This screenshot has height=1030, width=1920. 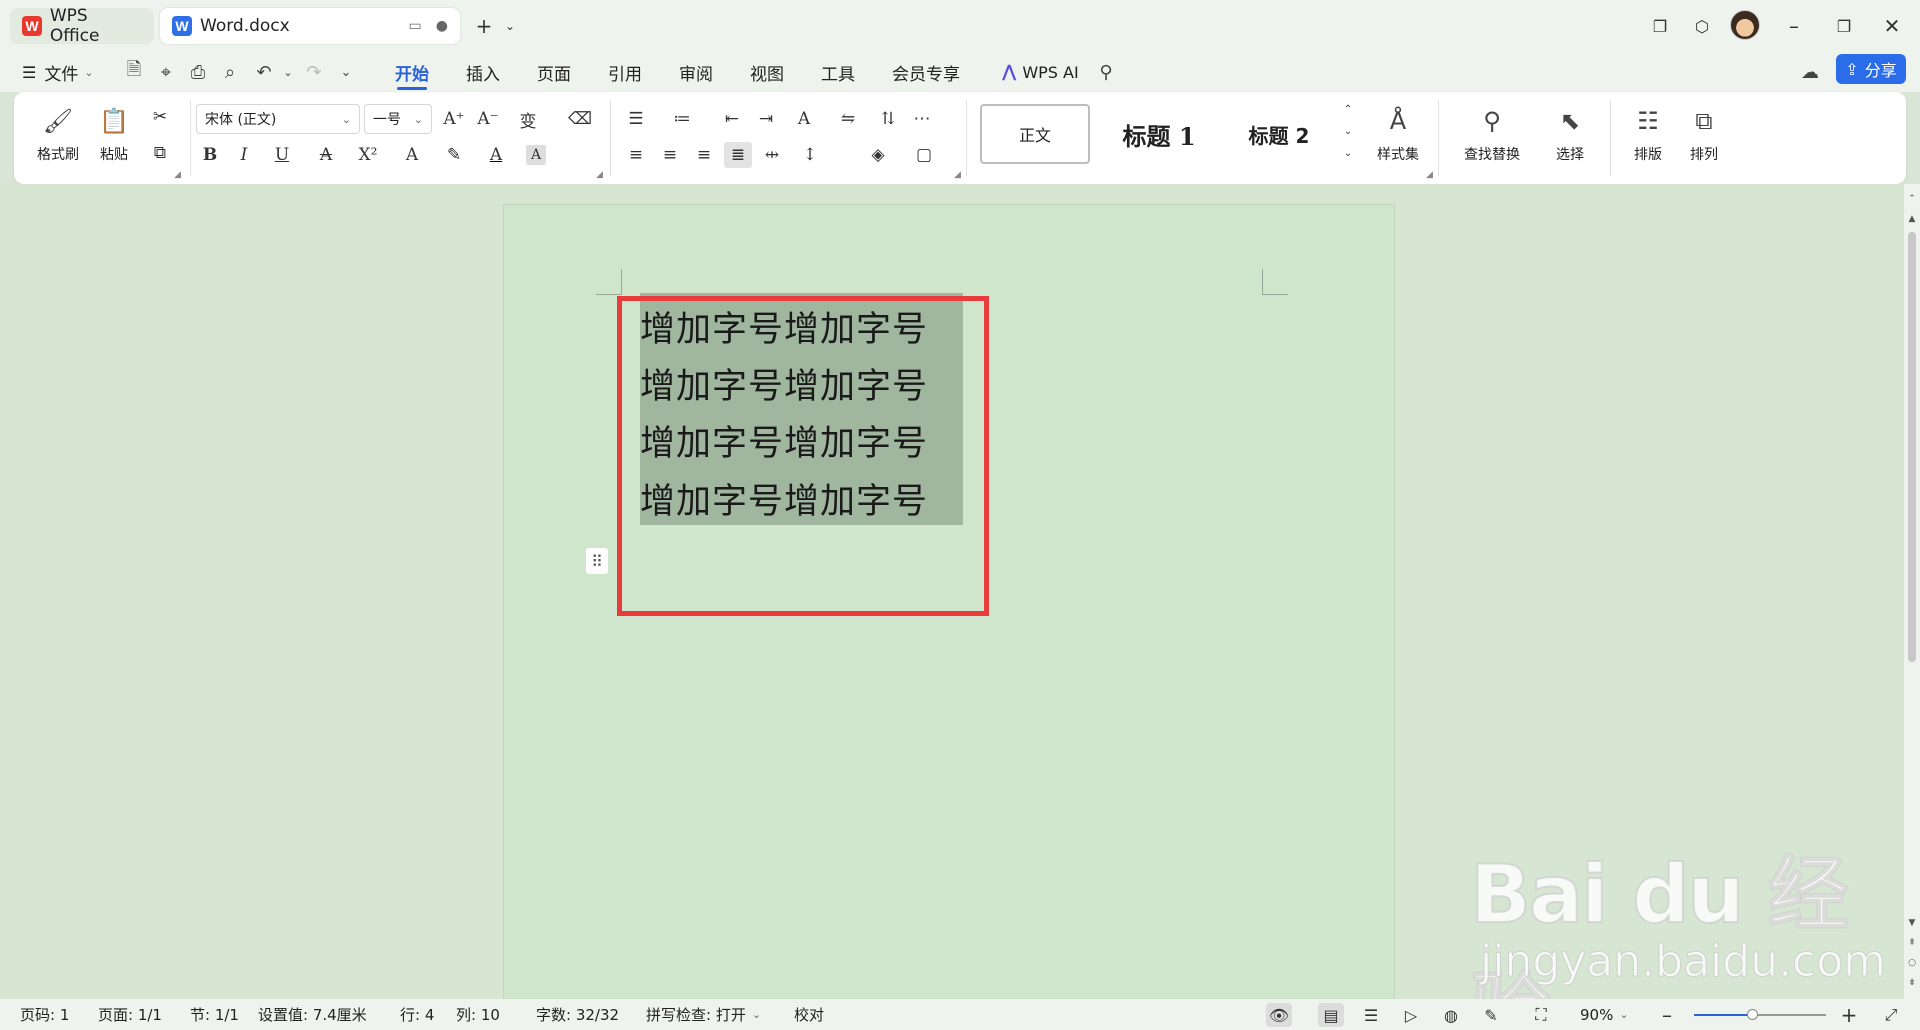 What do you see at coordinates (848, 119) in the screenshot?
I see `text-direction-icon: ⇋` at bounding box center [848, 119].